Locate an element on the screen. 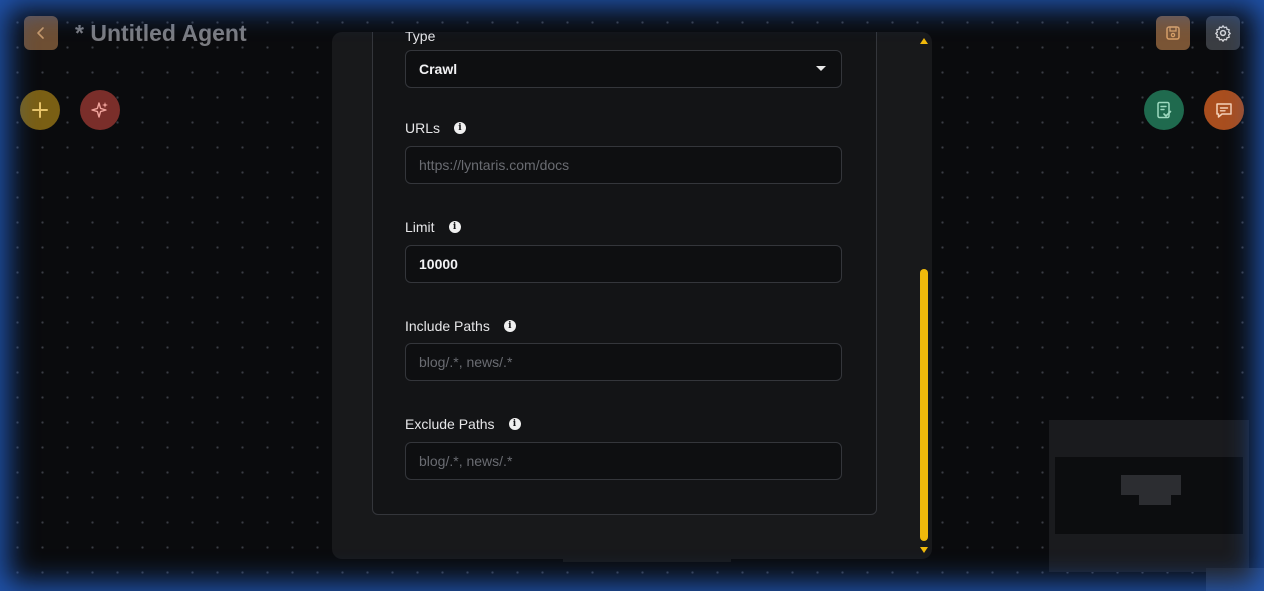 The height and width of the screenshot is (591, 1264). include-paths-input: blog/.*, news/.* is located at coordinates (623, 362).